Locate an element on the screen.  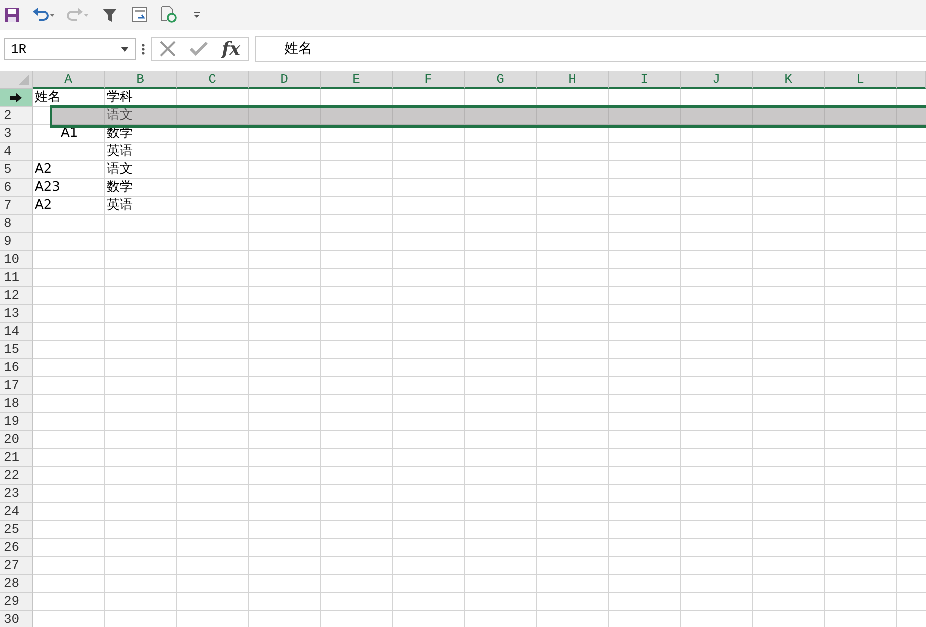
row-header: 2 is located at coordinates (16, 116).